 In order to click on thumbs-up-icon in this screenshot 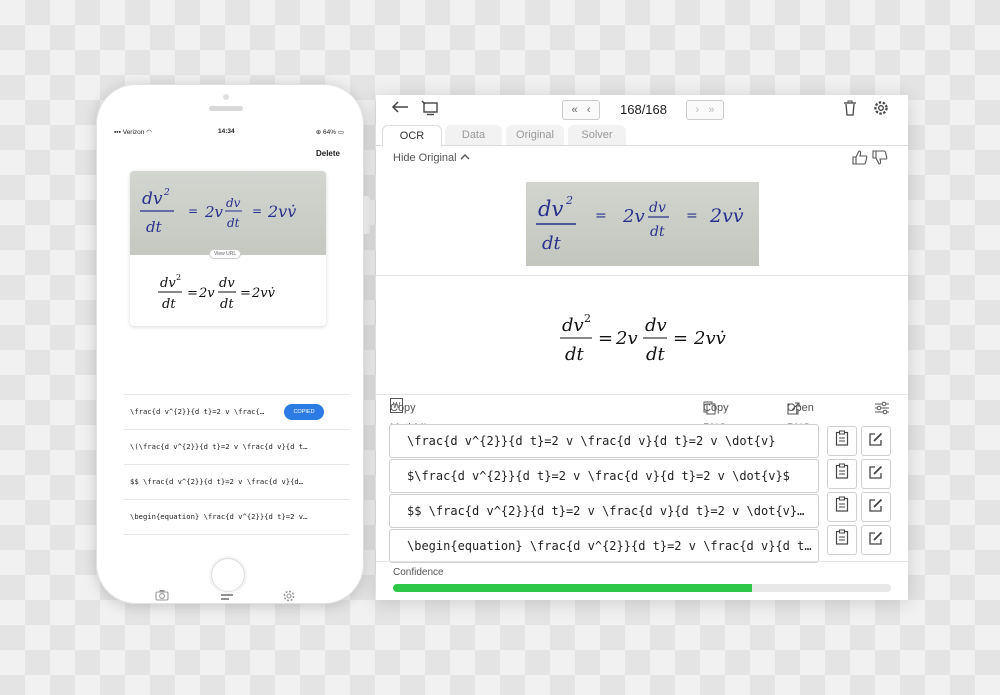, I will do `click(862, 159)`.